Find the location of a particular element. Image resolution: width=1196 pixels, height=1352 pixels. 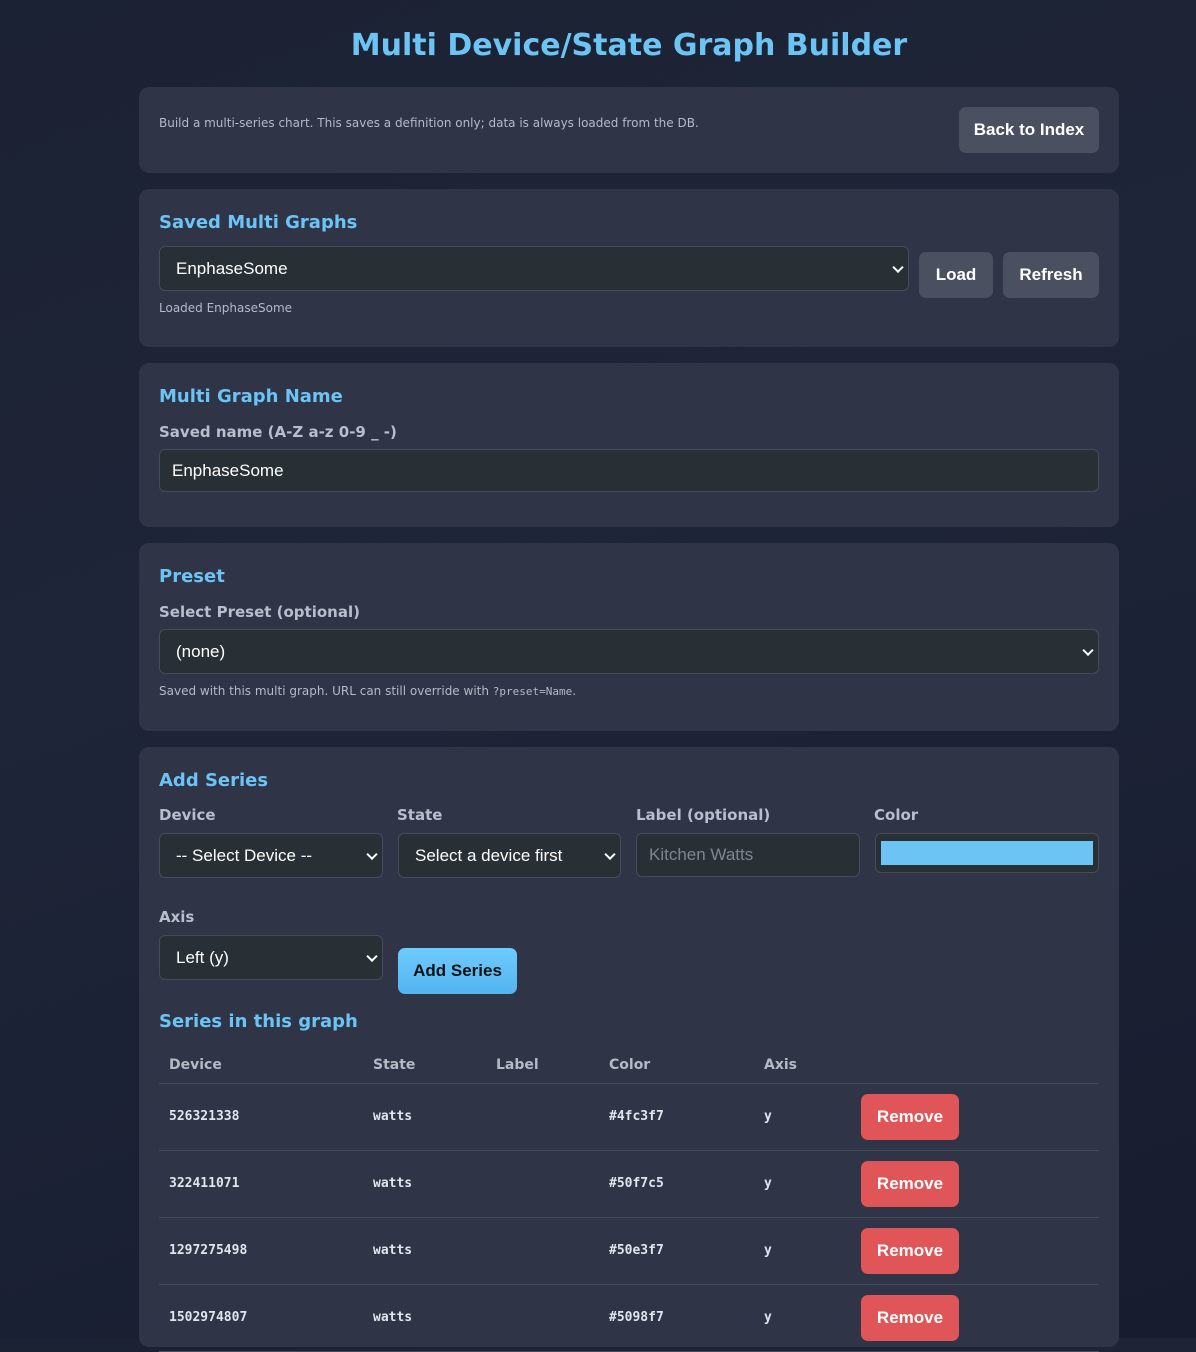

color-swatch is located at coordinates (987, 853).